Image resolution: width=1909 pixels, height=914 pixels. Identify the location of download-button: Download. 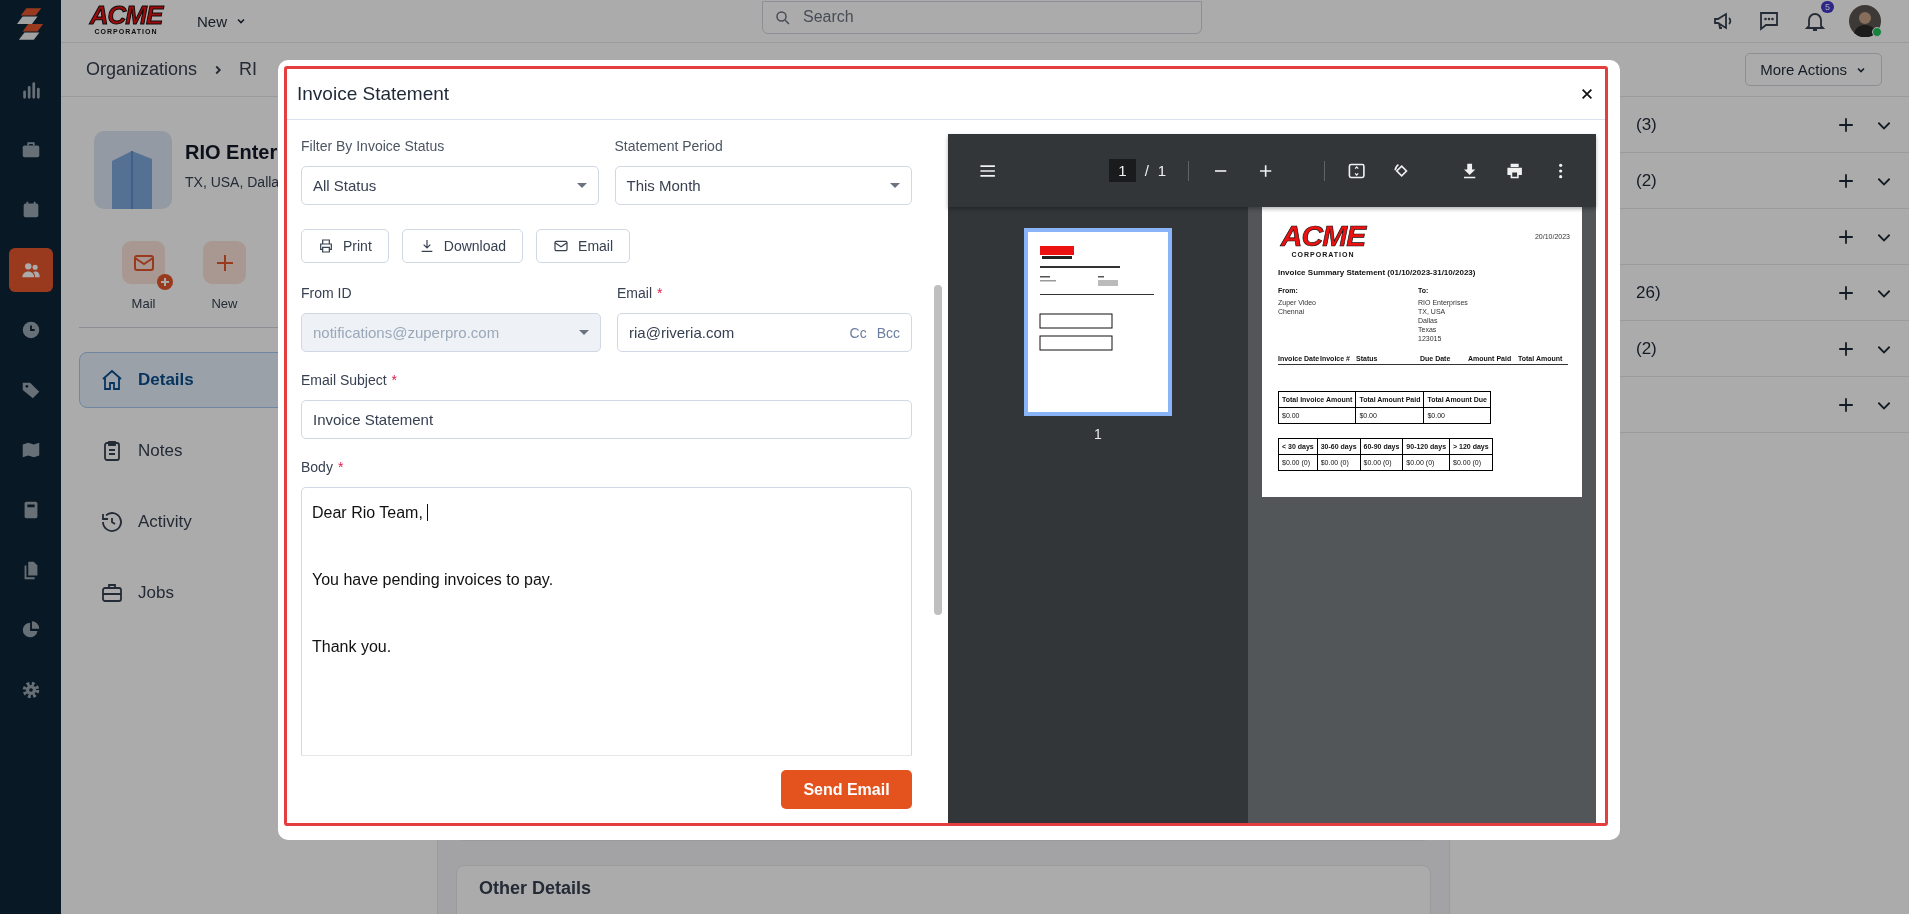
(462, 246).